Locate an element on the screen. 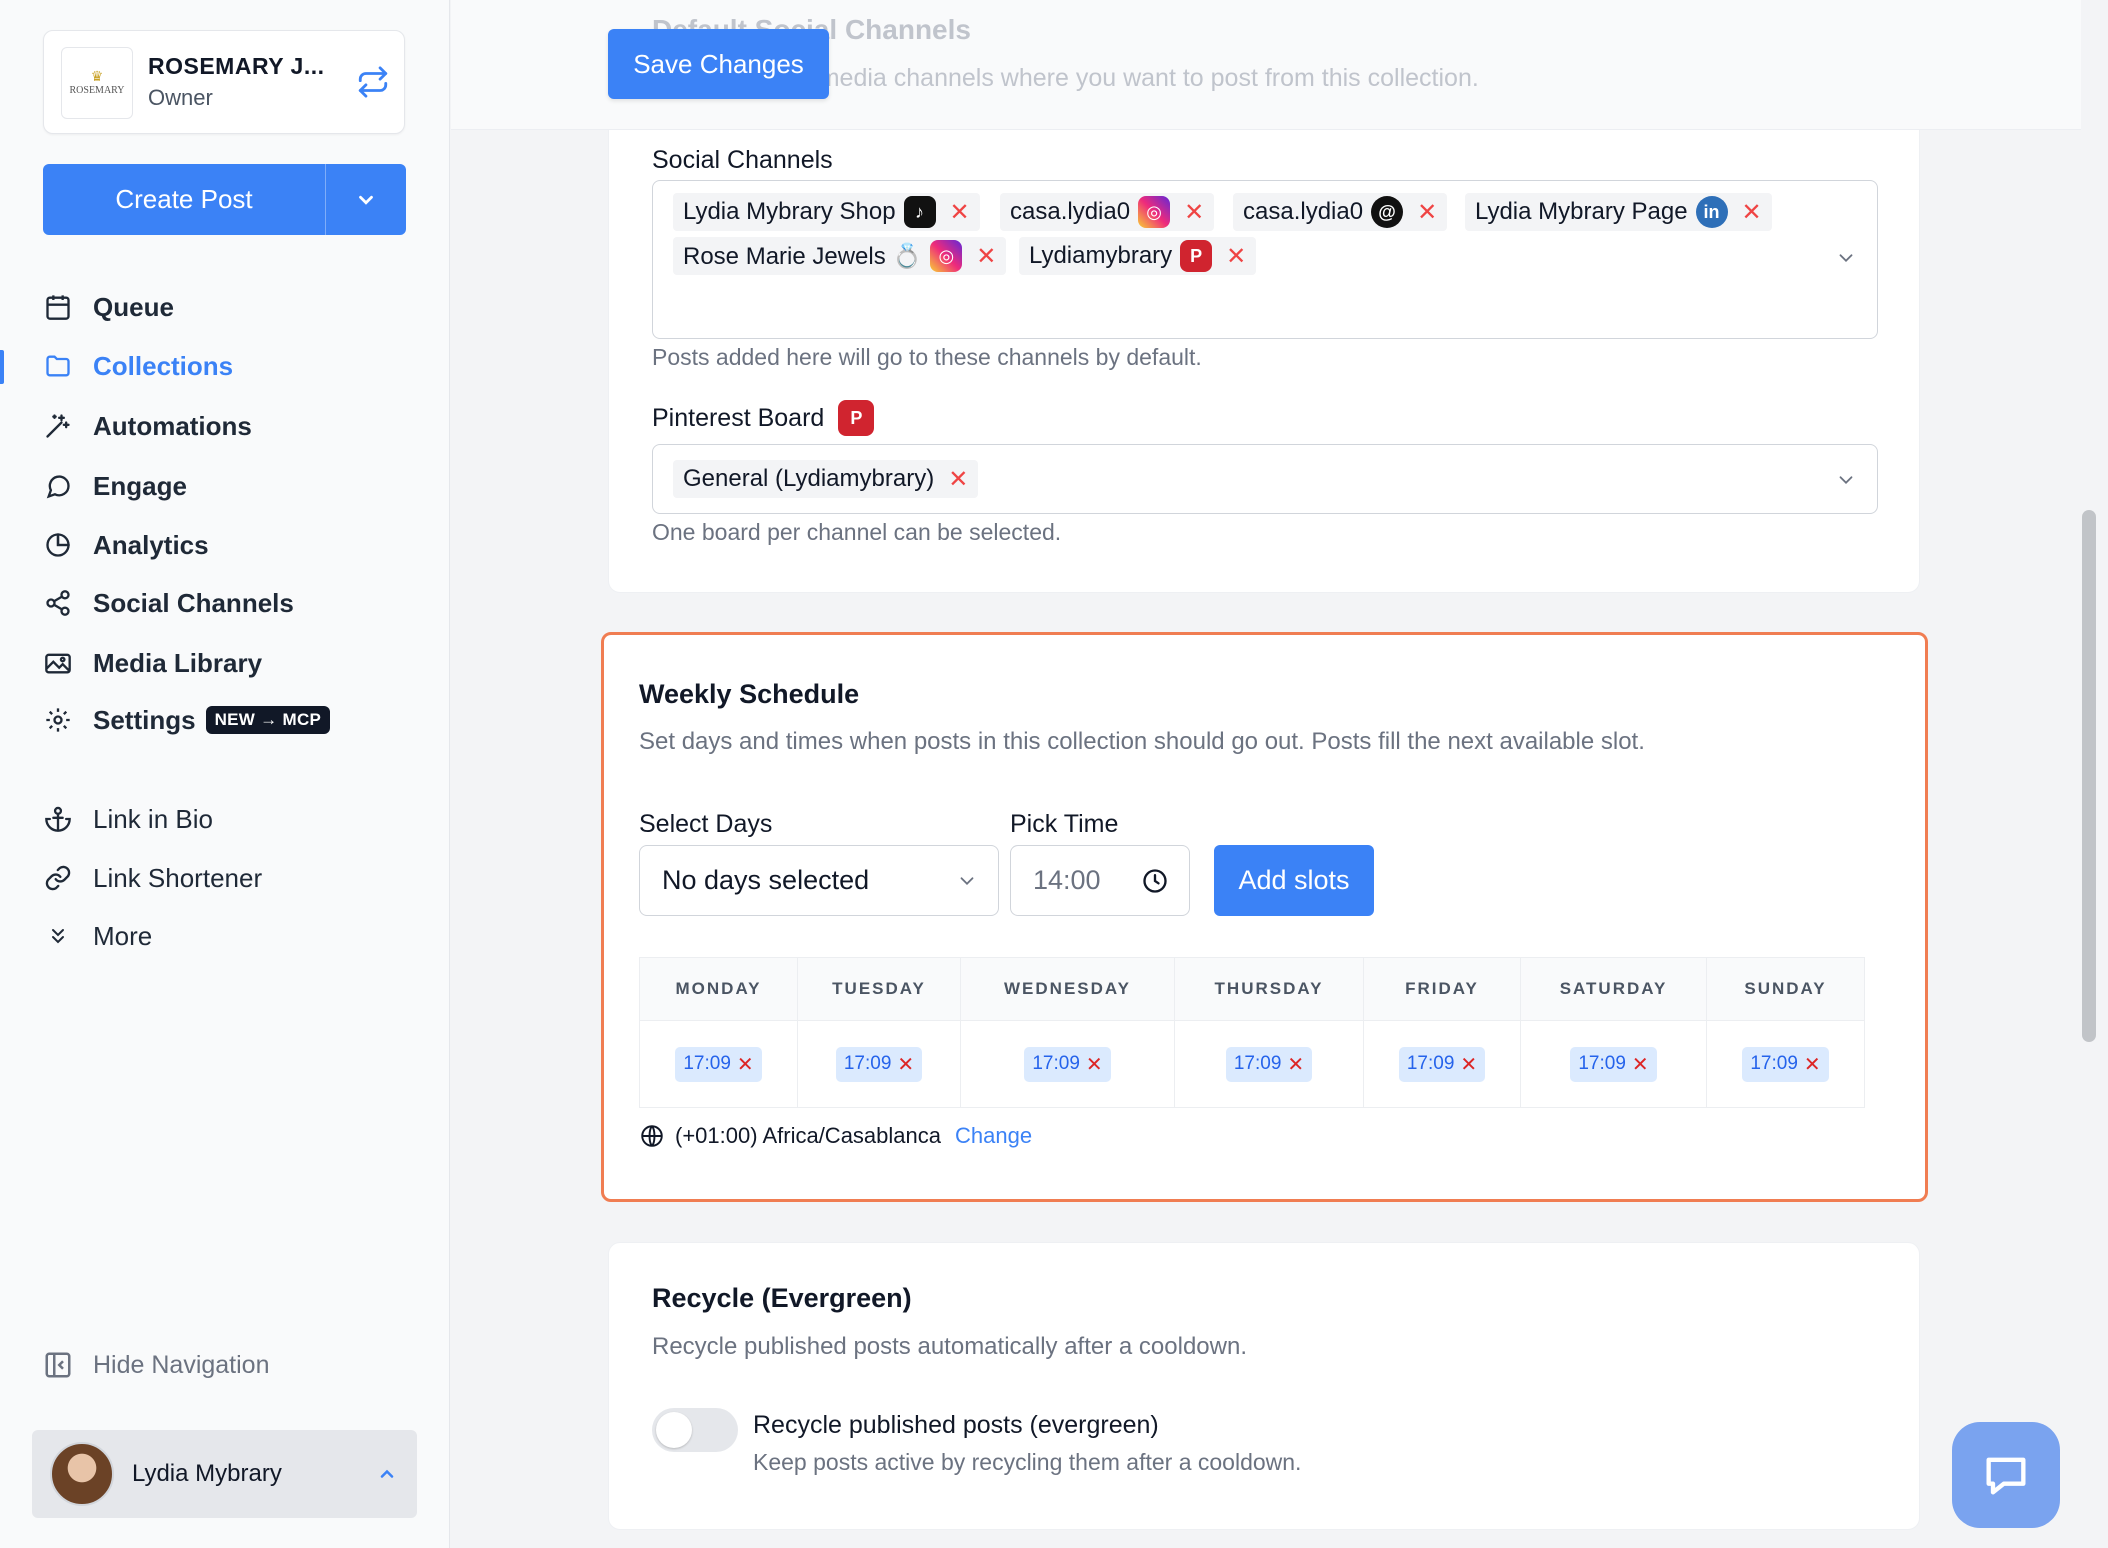 Image resolution: width=2108 pixels, height=1548 pixels. sidebar-item-more: More is located at coordinates (97, 936).